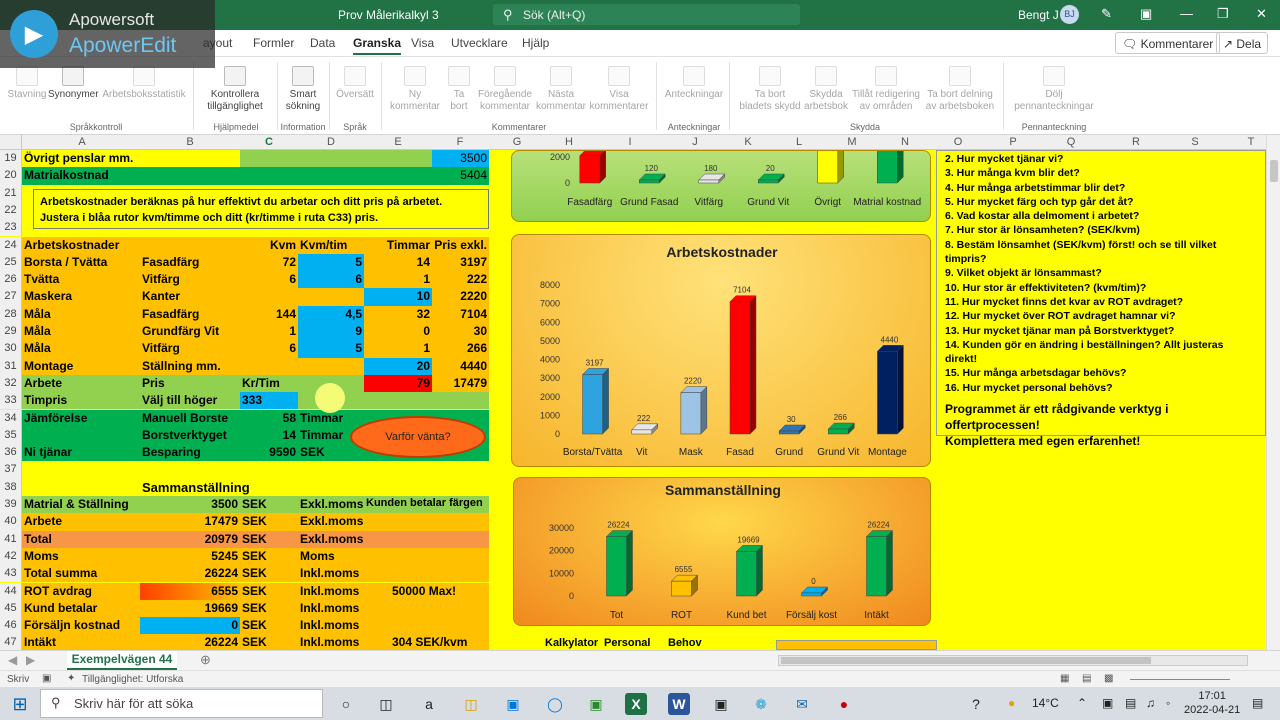 Image resolution: width=1280 pixels, height=720 pixels. What do you see at coordinates (269, 401) in the screenshot?
I see `cell-c: 333` at bounding box center [269, 401].